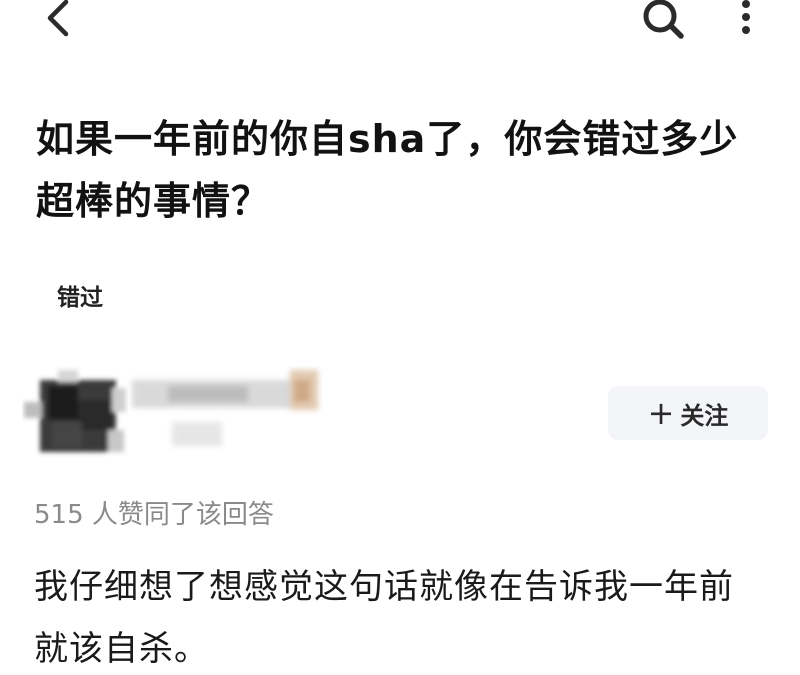 This screenshot has height=675, width=800. I want to click on search-button, so click(664, 22).